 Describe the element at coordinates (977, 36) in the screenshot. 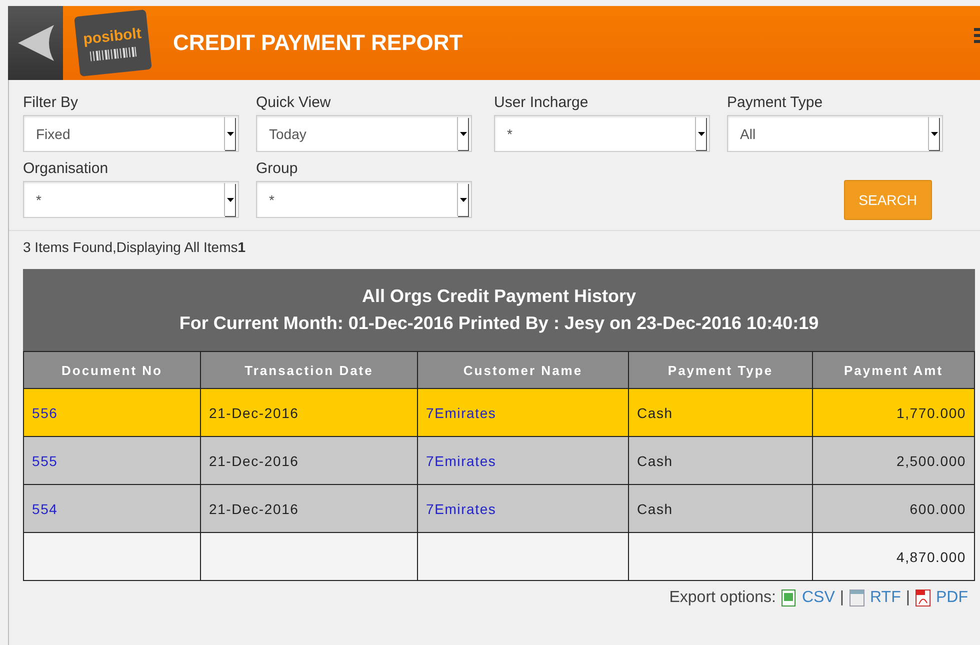

I see `menu-icon` at that location.